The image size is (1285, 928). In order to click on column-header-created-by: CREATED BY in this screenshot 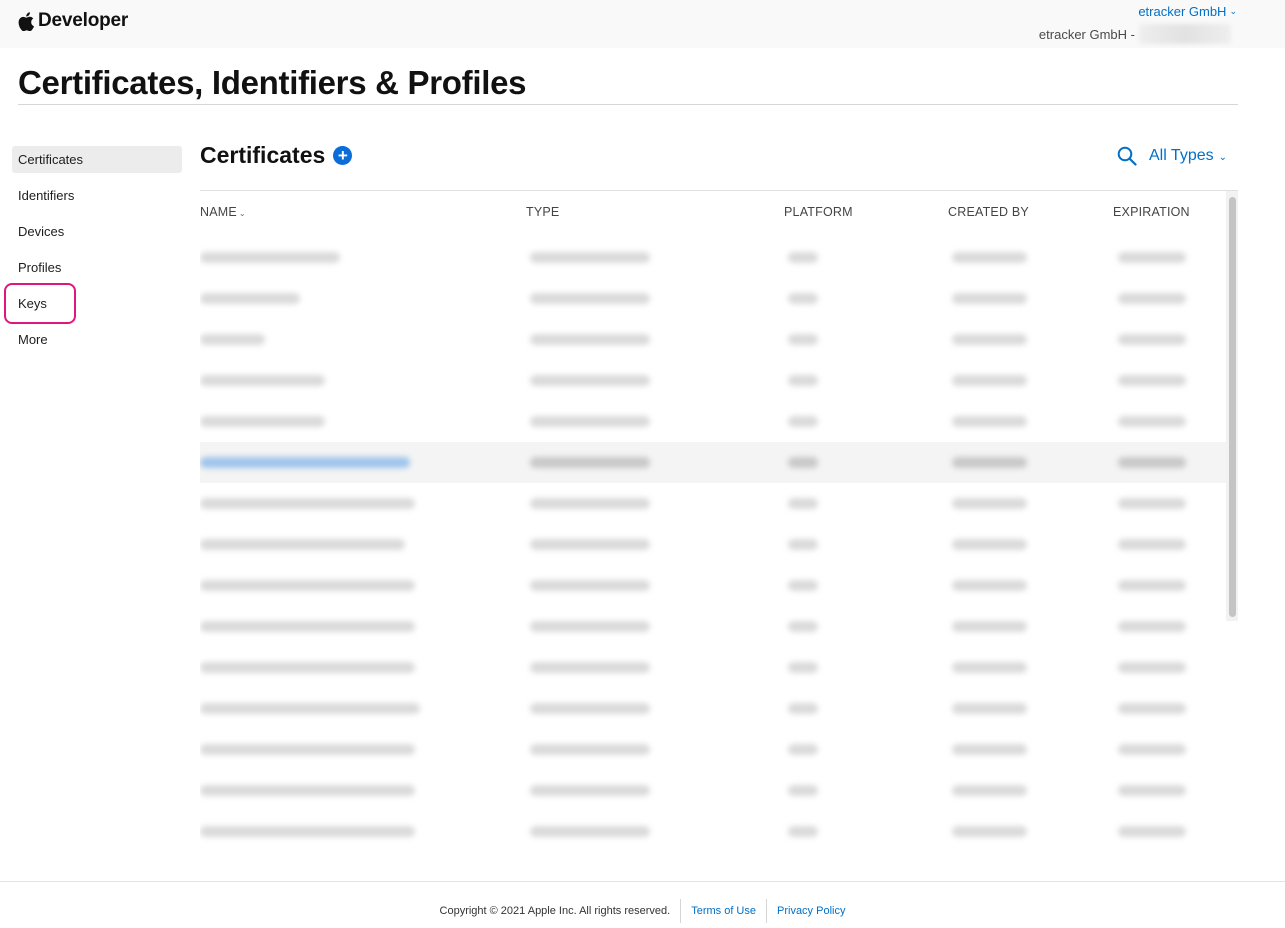, I will do `click(988, 212)`.